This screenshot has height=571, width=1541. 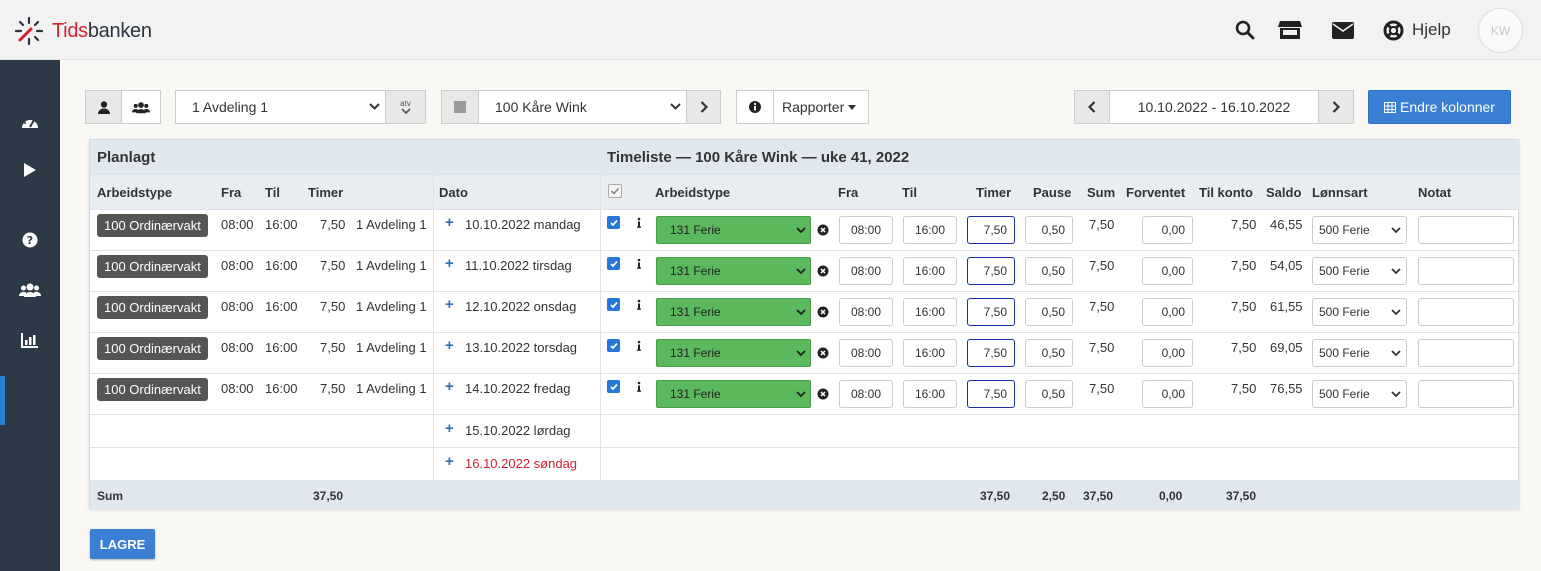 I want to click on check-icon, so click(x=613, y=345).